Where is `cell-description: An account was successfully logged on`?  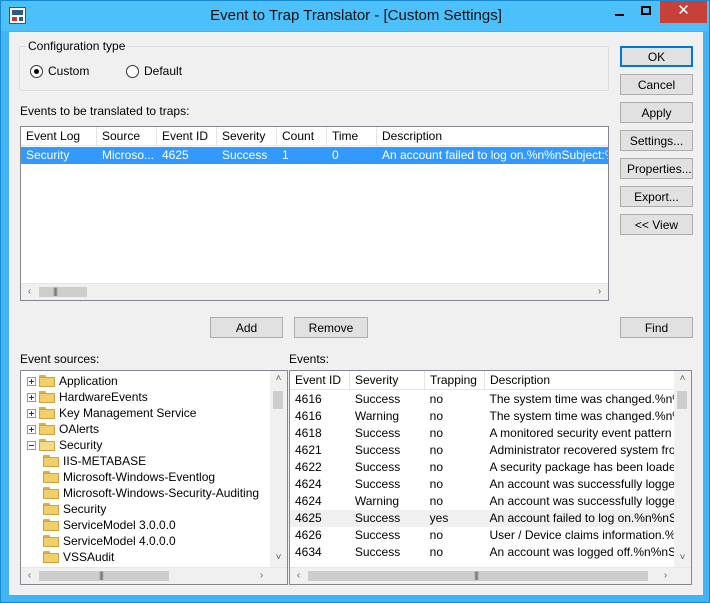 cell-description: An account was successfully logged on is located at coordinates (582, 484).